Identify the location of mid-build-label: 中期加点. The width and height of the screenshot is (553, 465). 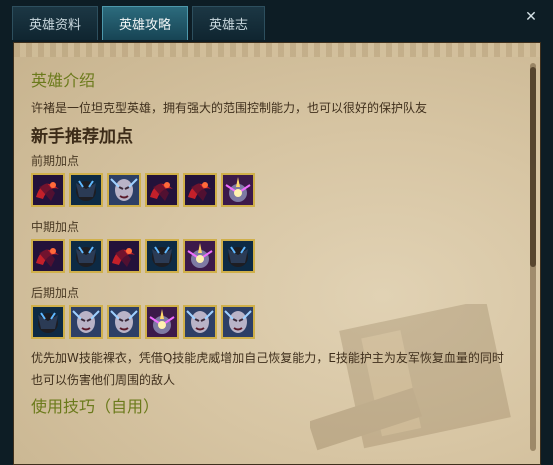
(55, 227).